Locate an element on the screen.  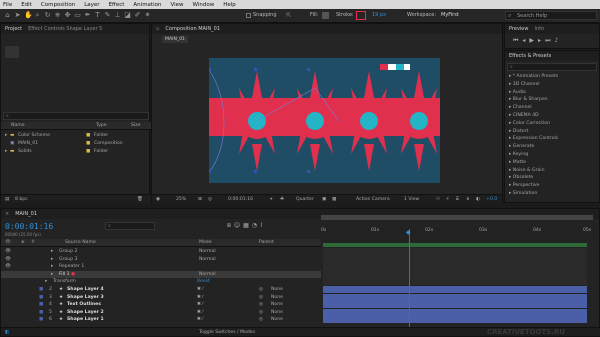
motion-blur-icon: ◔ is located at coordinates (256, 225).